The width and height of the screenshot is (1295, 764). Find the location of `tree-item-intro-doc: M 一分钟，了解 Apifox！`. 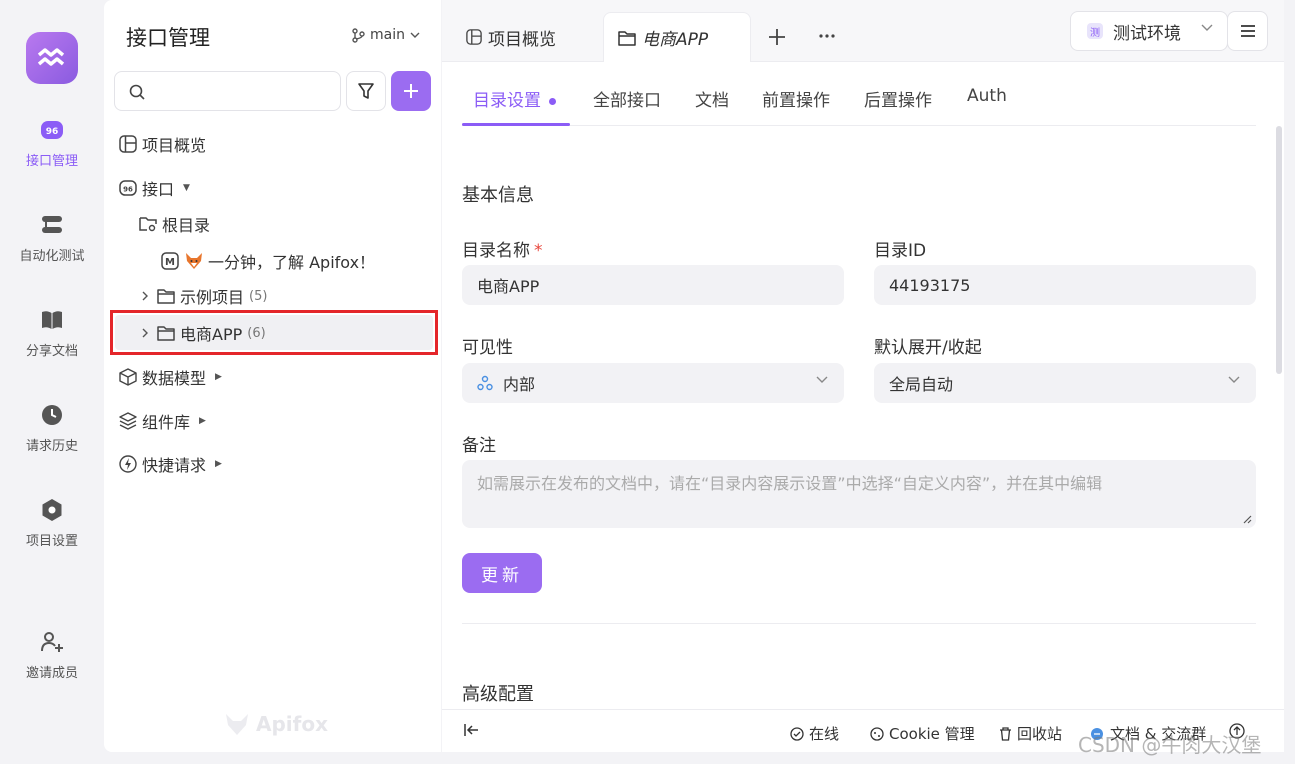

tree-item-intro-doc: M 一分钟，了解 Apifox！ is located at coordinates (267, 261).